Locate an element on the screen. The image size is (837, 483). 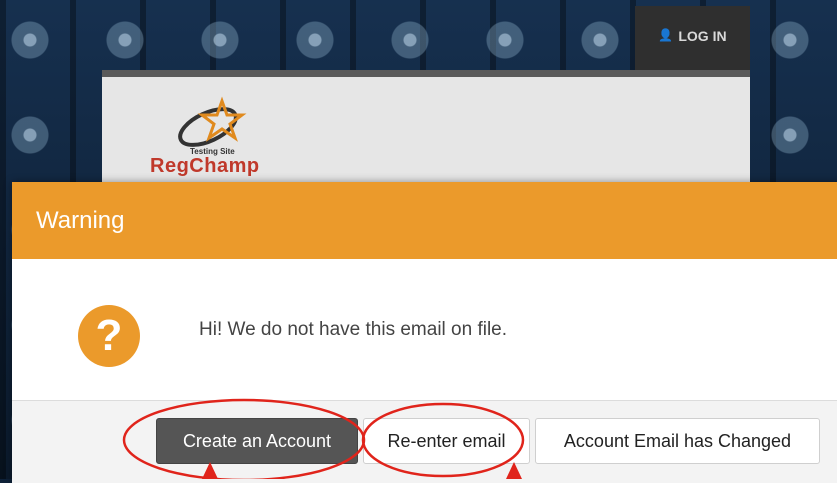
reenter-email-button: Re-enter email is located at coordinates (446, 441).